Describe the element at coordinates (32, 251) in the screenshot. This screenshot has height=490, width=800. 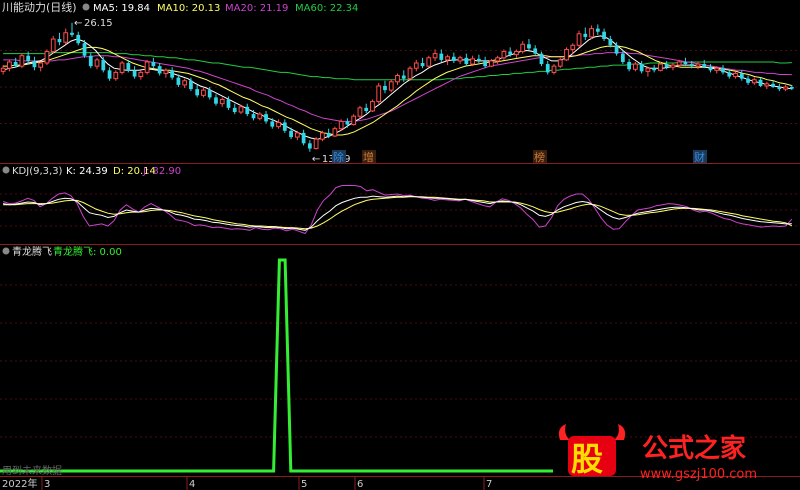
I see `signal-title: 青龙腾飞` at that location.